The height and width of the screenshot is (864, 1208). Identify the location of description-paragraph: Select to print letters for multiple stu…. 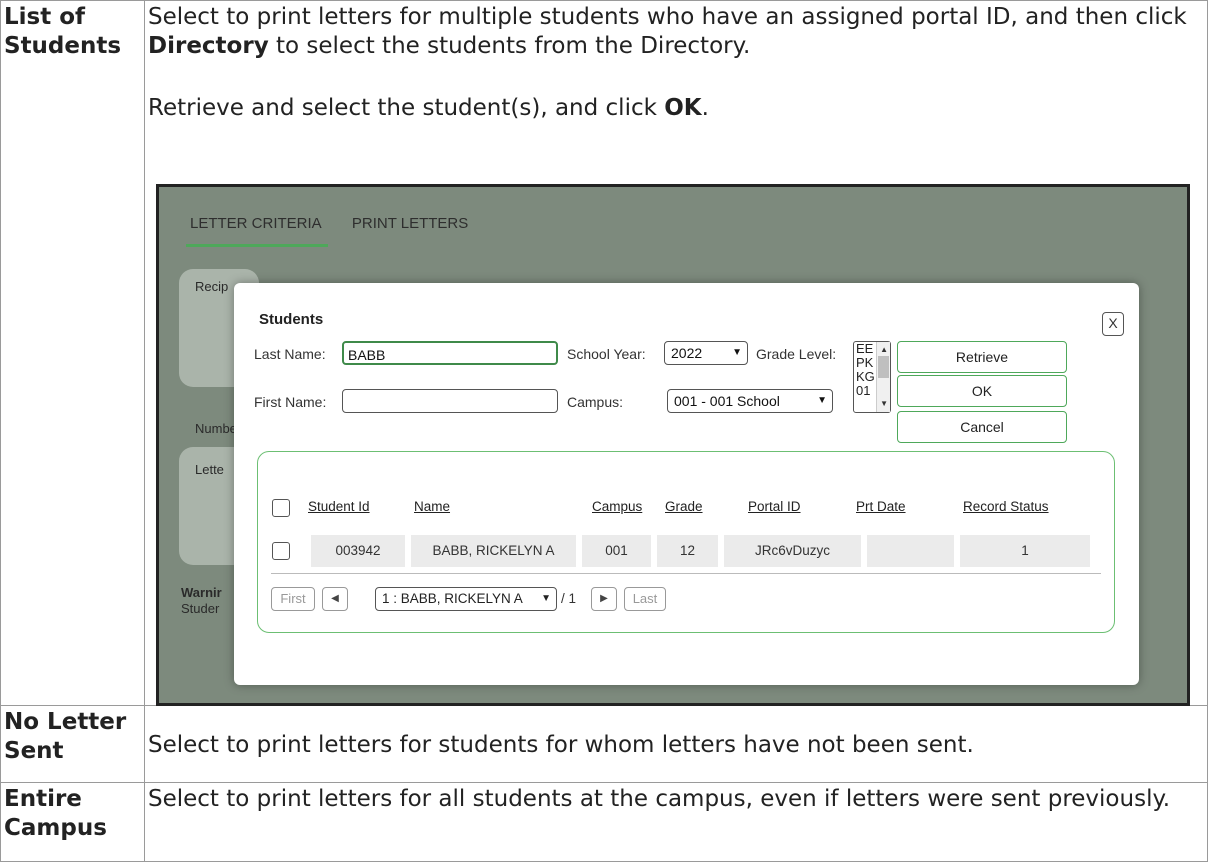
(667, 31).